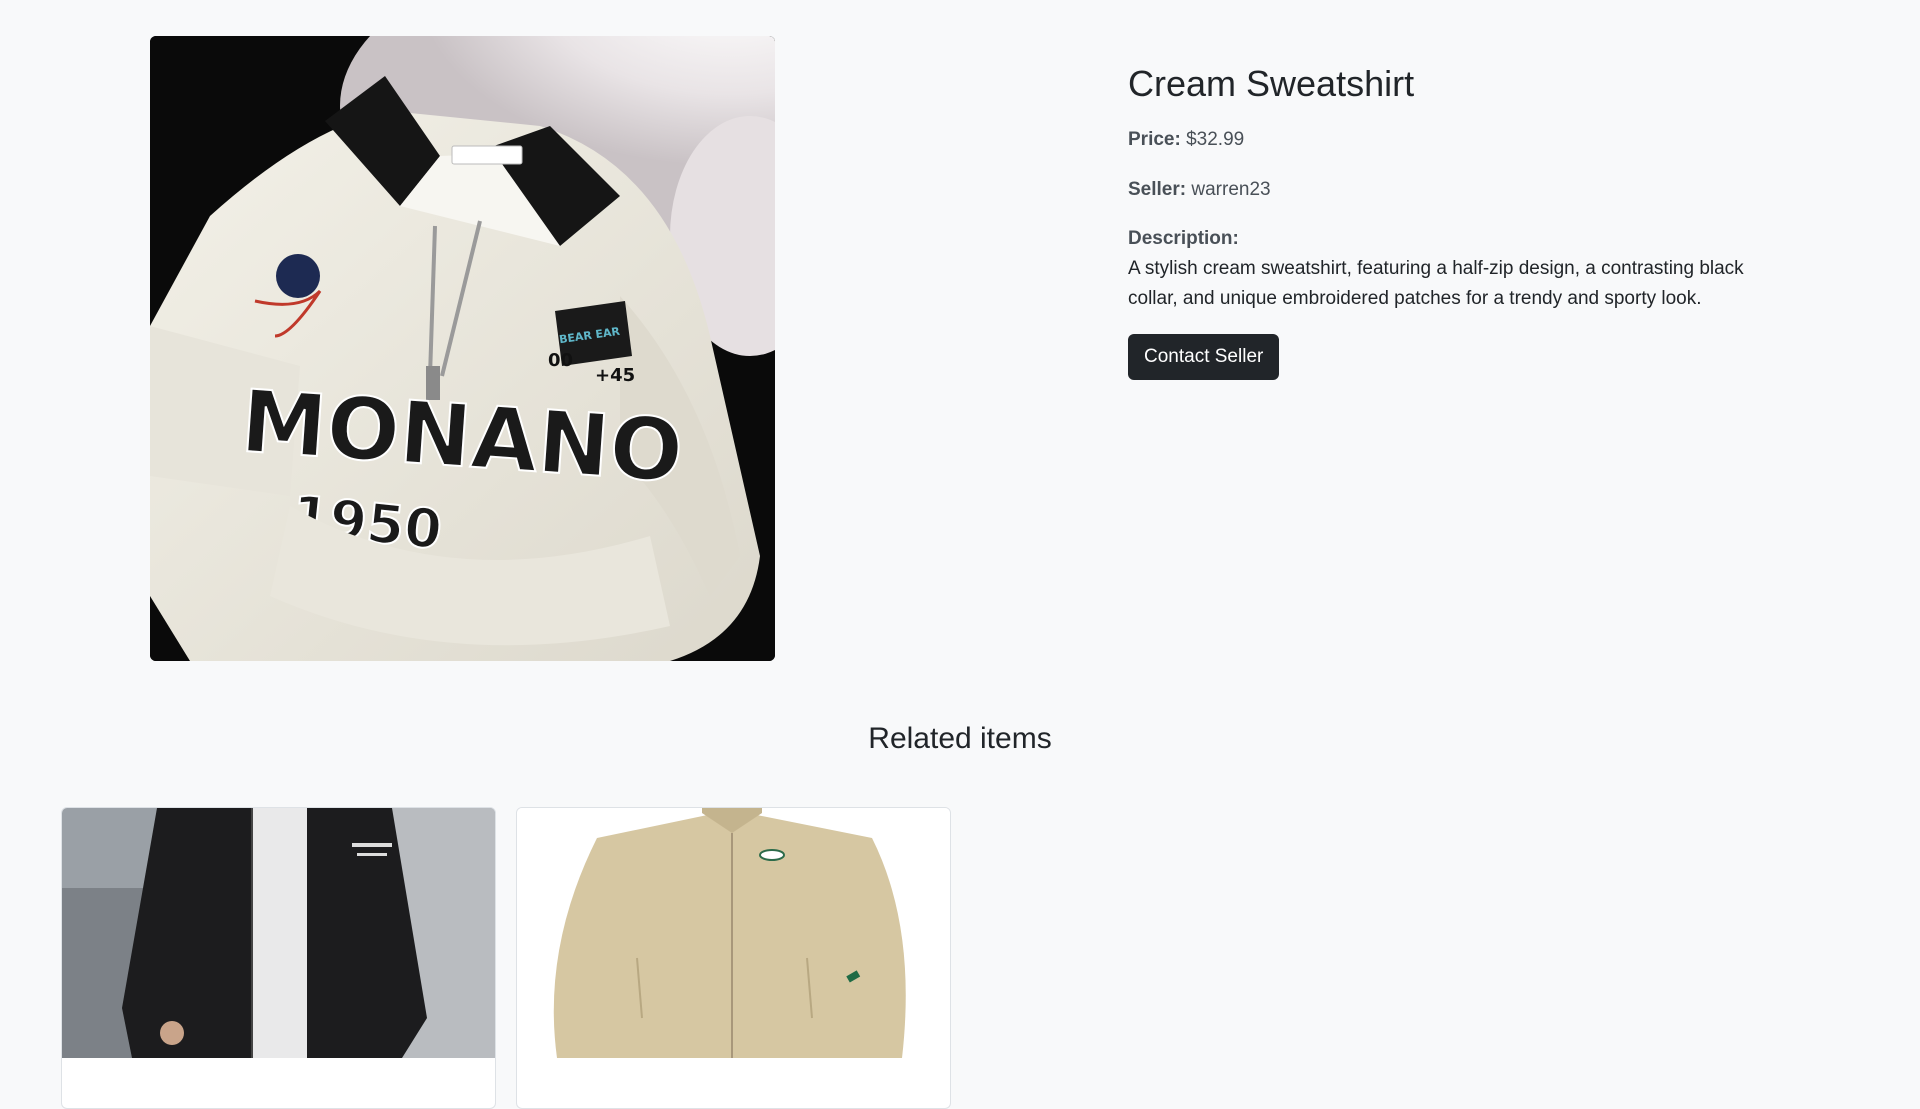  Describe the element at coordinates (1443, 238) in the screenshot. I see `description-label-row: Description:` at that location.